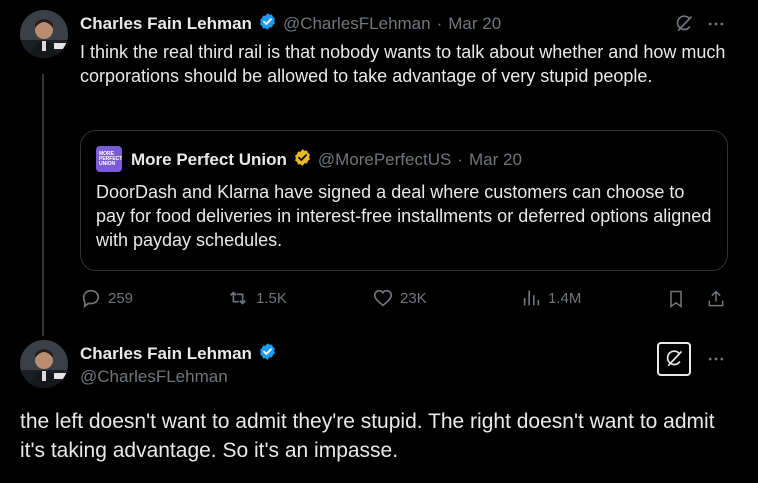  What do you see at coordinates (495, 160) in the screenshot?
I see `quoted-tweet-date: Mar 20` at bounding box center [495, 160].